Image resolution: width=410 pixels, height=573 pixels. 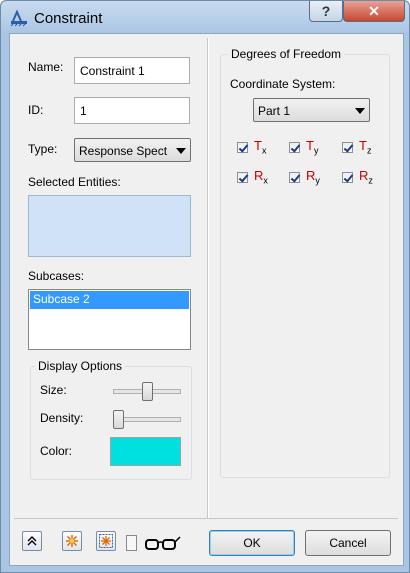 I want to click on rz-label: R, so click(x=364, y=176).